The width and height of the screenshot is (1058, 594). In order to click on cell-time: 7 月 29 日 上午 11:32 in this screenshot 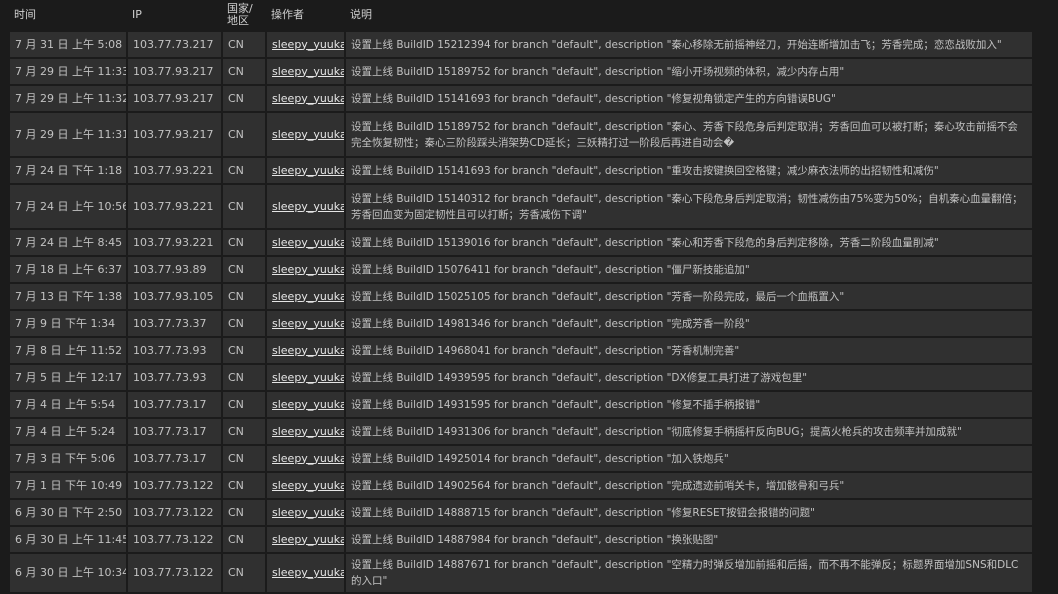, I will do `click(68, 98)`.